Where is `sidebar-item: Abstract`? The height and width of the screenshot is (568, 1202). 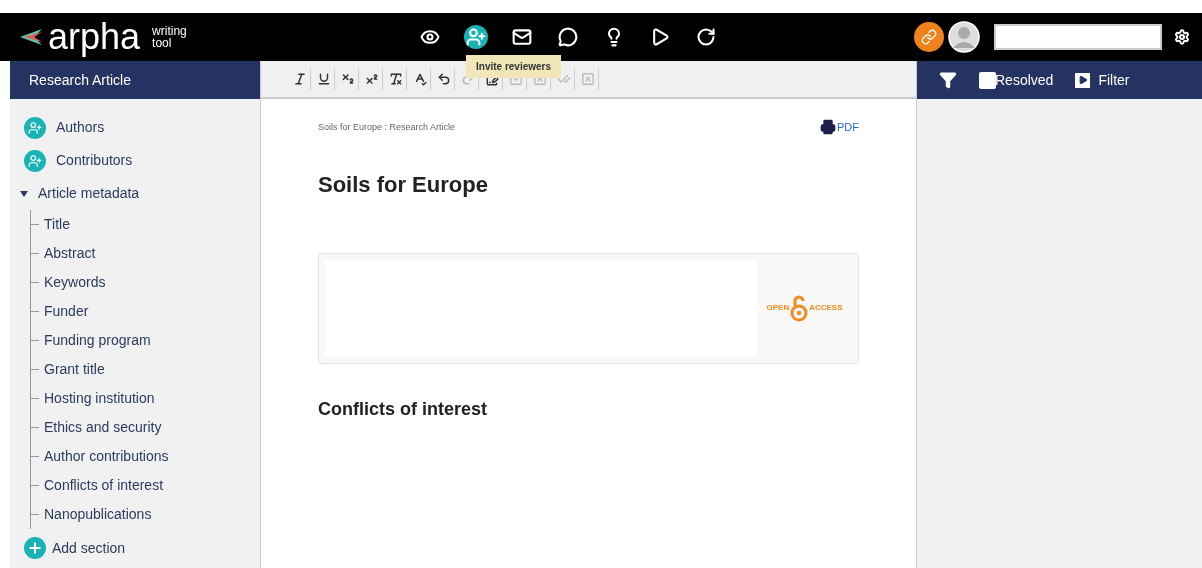
sidebar-item: Abstract is located at coordinates (70, 253).